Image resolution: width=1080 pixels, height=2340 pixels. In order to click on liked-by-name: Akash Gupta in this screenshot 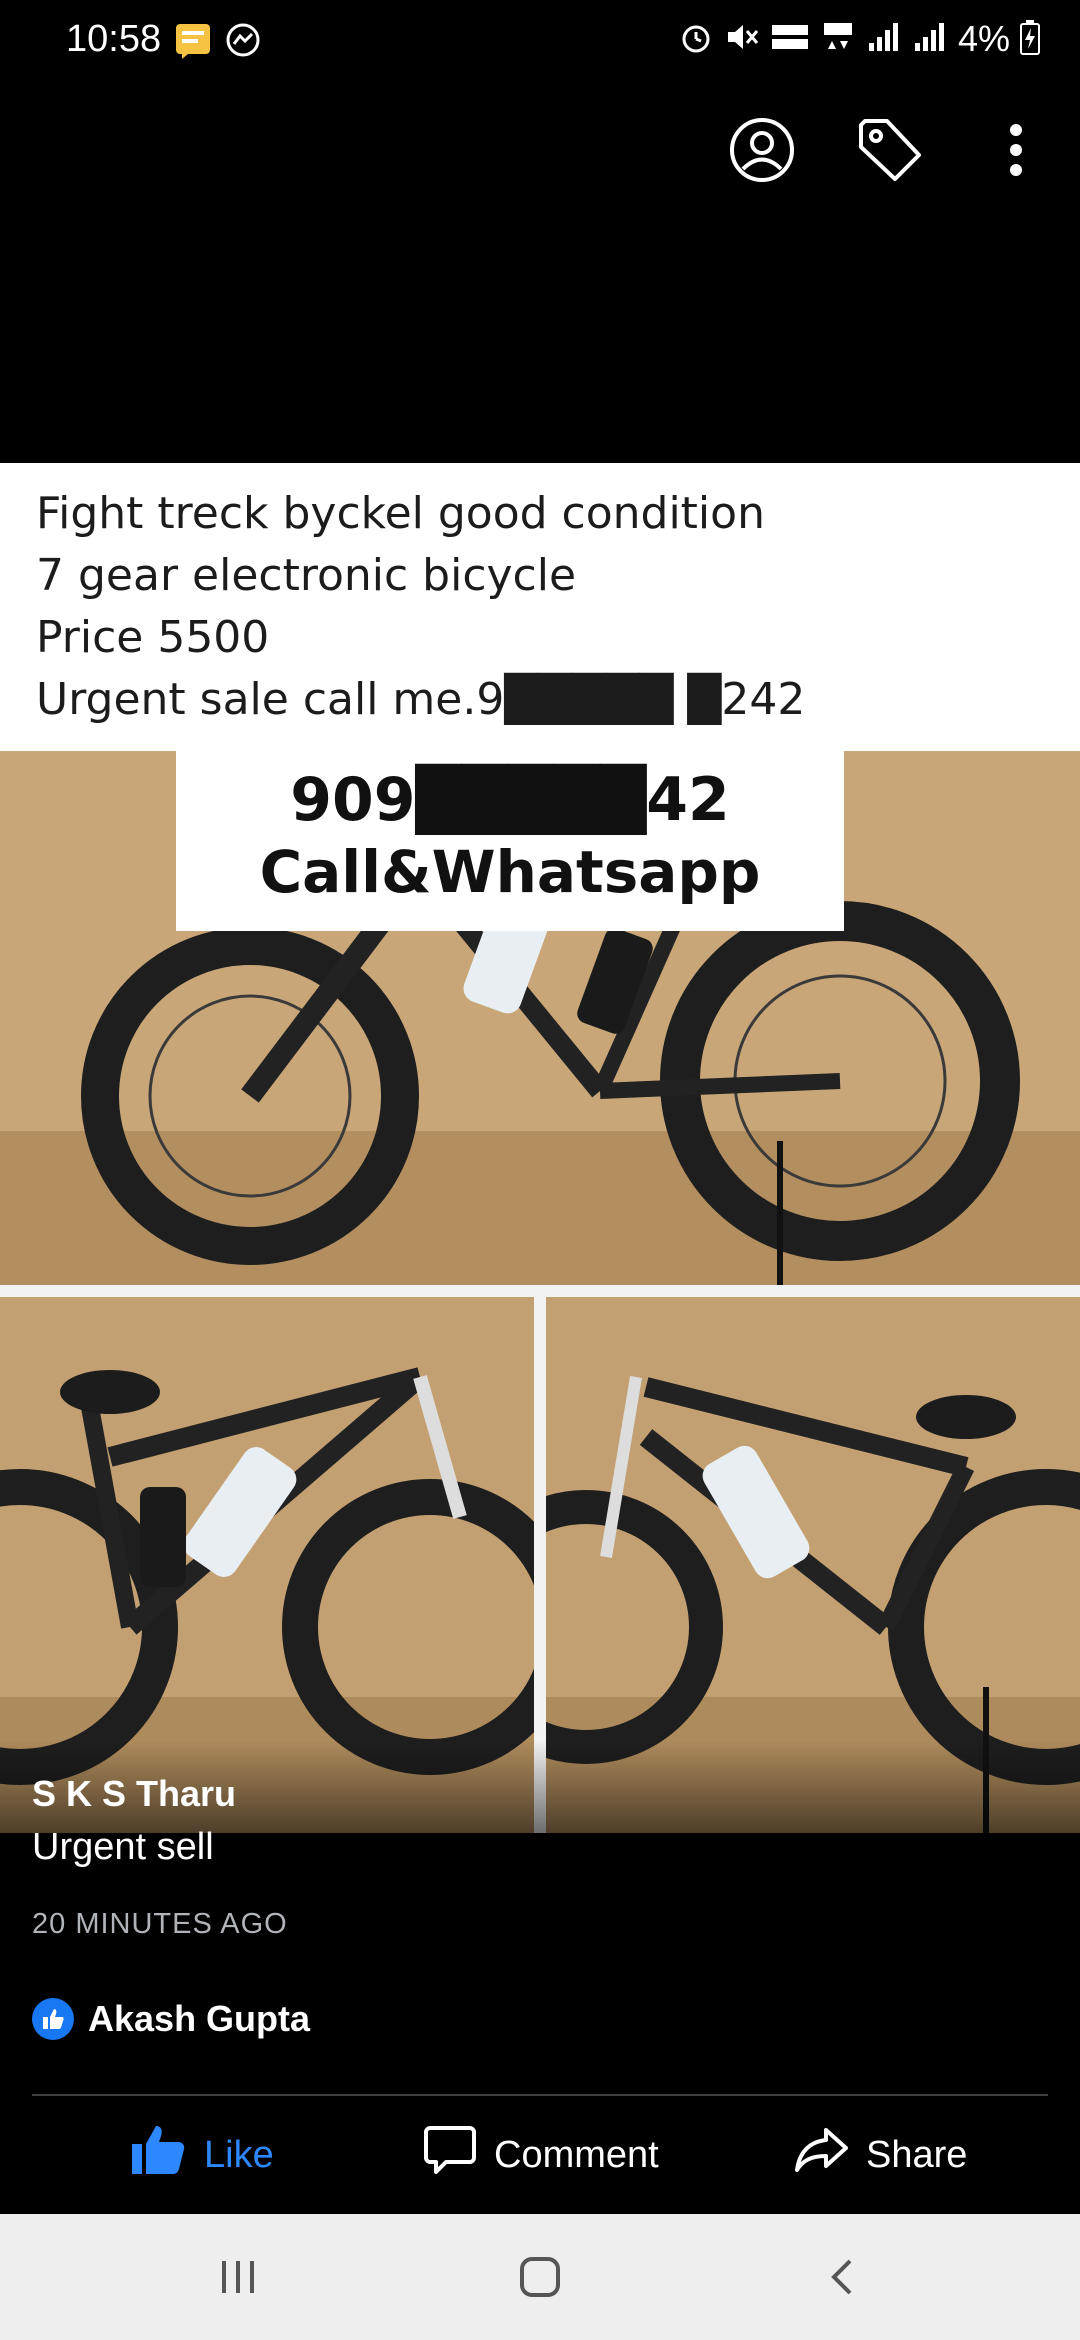, I will do `click(199, 2018)`.